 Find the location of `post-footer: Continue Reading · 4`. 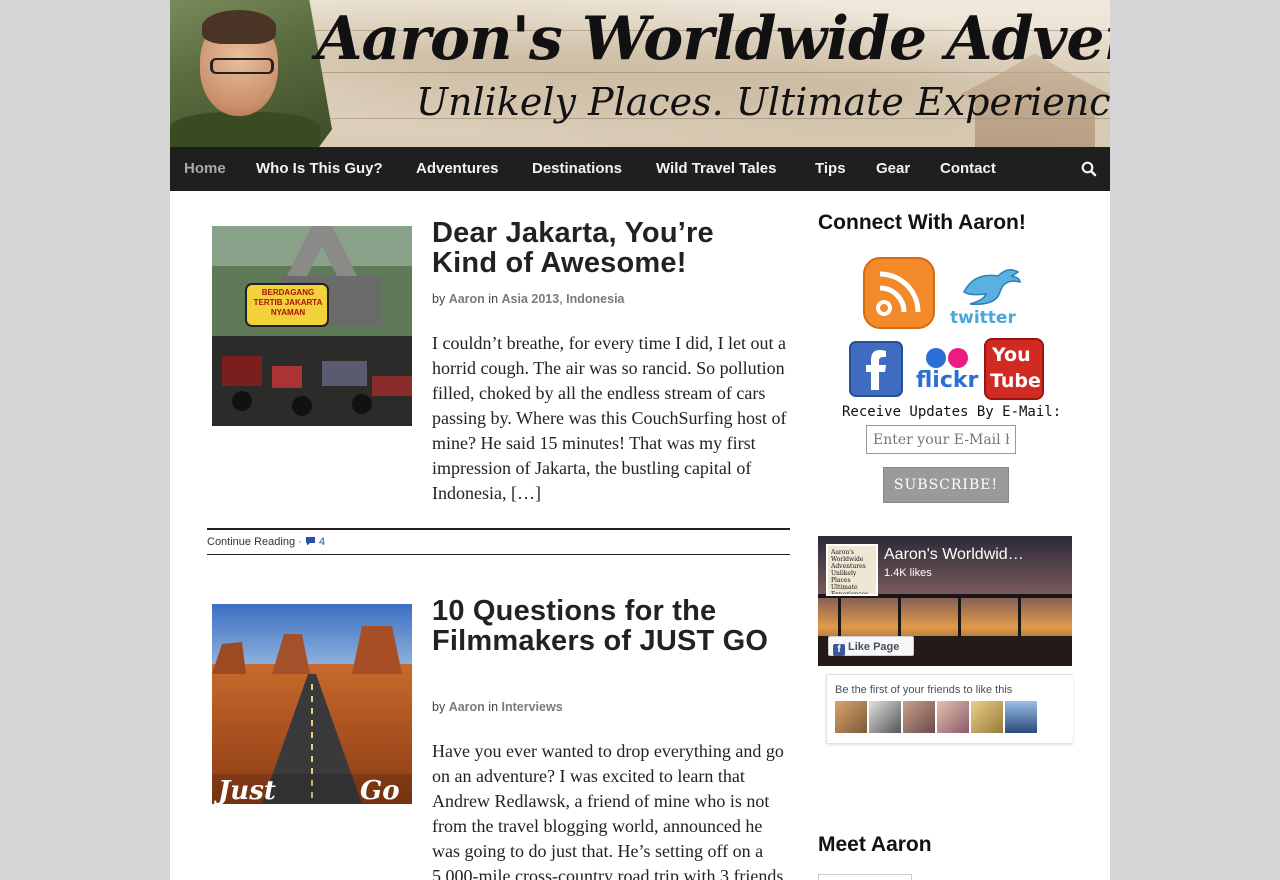

post-footer: Continue Reading · 4 is located at coordinates (498, 541).